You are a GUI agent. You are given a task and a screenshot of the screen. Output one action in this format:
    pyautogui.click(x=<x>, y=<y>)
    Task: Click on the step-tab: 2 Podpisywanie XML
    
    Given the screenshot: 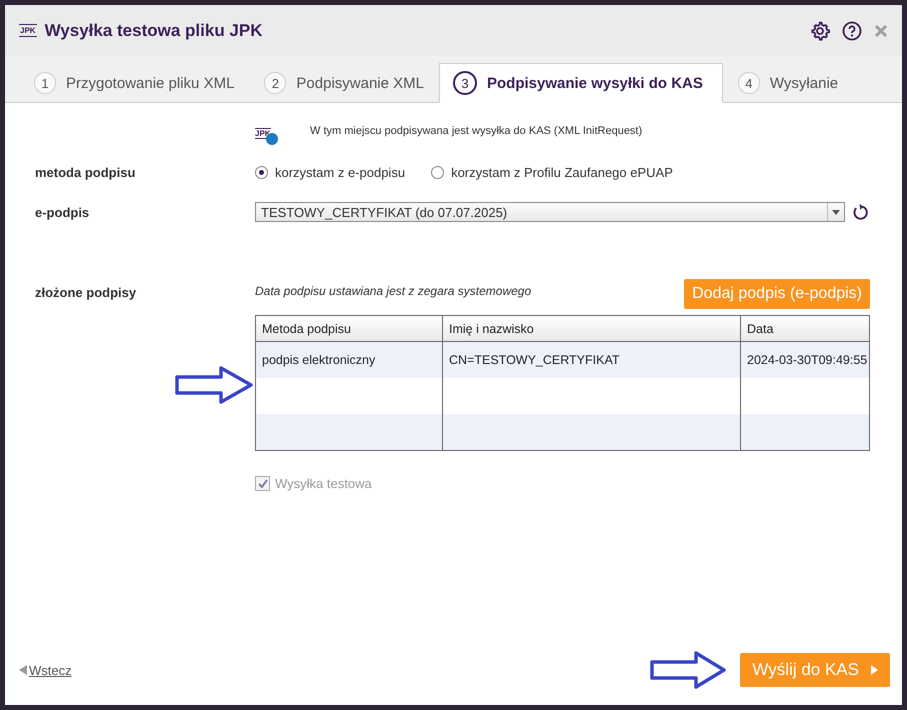 What is the action you would take?
    pyautogui.click(x=344, y=83)
    